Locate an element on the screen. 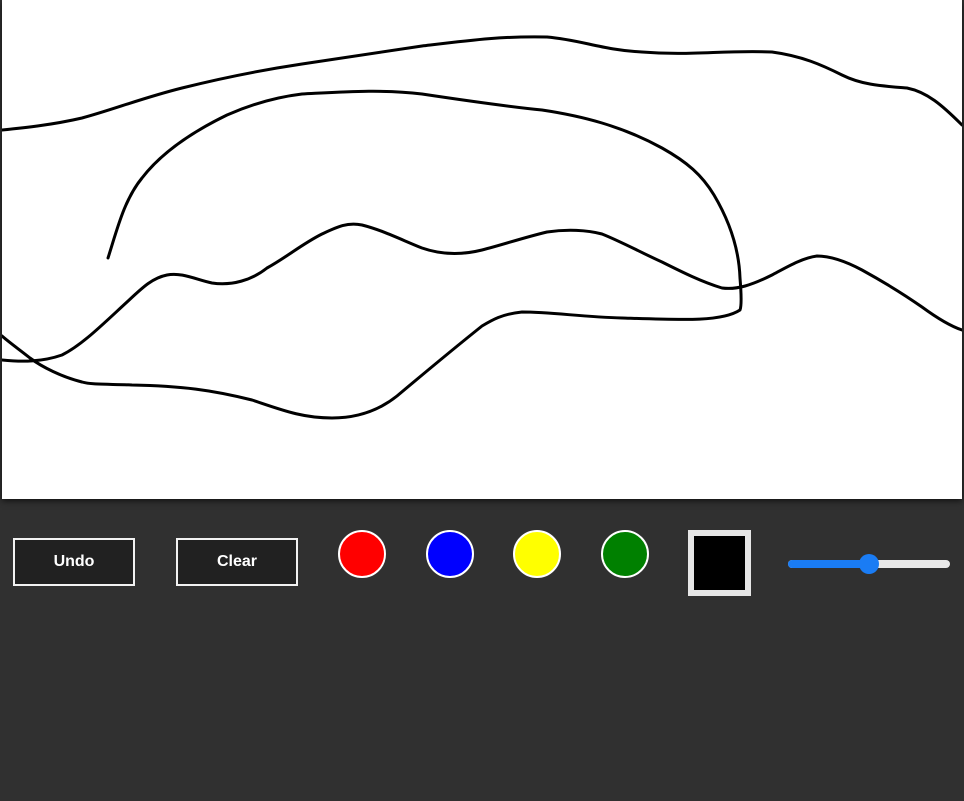 The height and width of the screenshot is (801, 964). color-swatch-blue is located at coordinates (450, 554).